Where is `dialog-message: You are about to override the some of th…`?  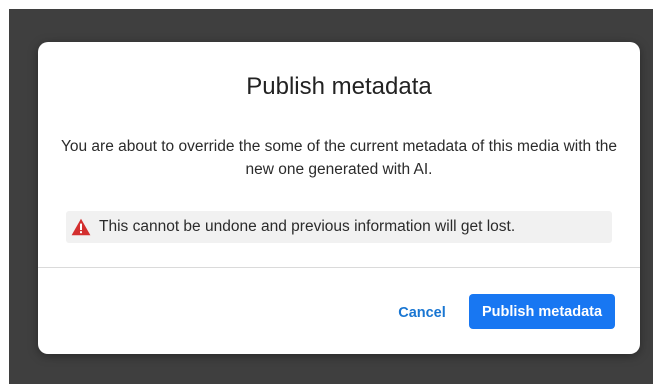 dialog-message: You are about to override the some of th… is located at coordinates (339, 158).